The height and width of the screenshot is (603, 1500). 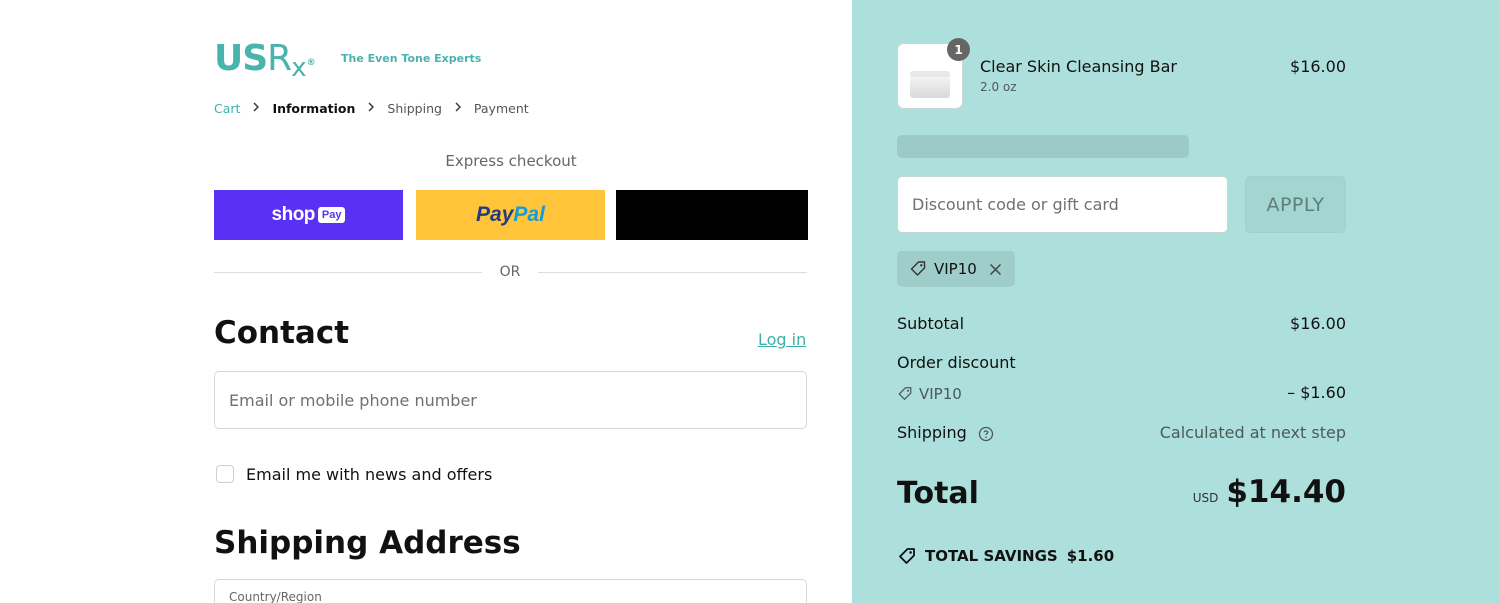 I want to click on paypal-word-pay: Pay, so click(x=495, y=214).